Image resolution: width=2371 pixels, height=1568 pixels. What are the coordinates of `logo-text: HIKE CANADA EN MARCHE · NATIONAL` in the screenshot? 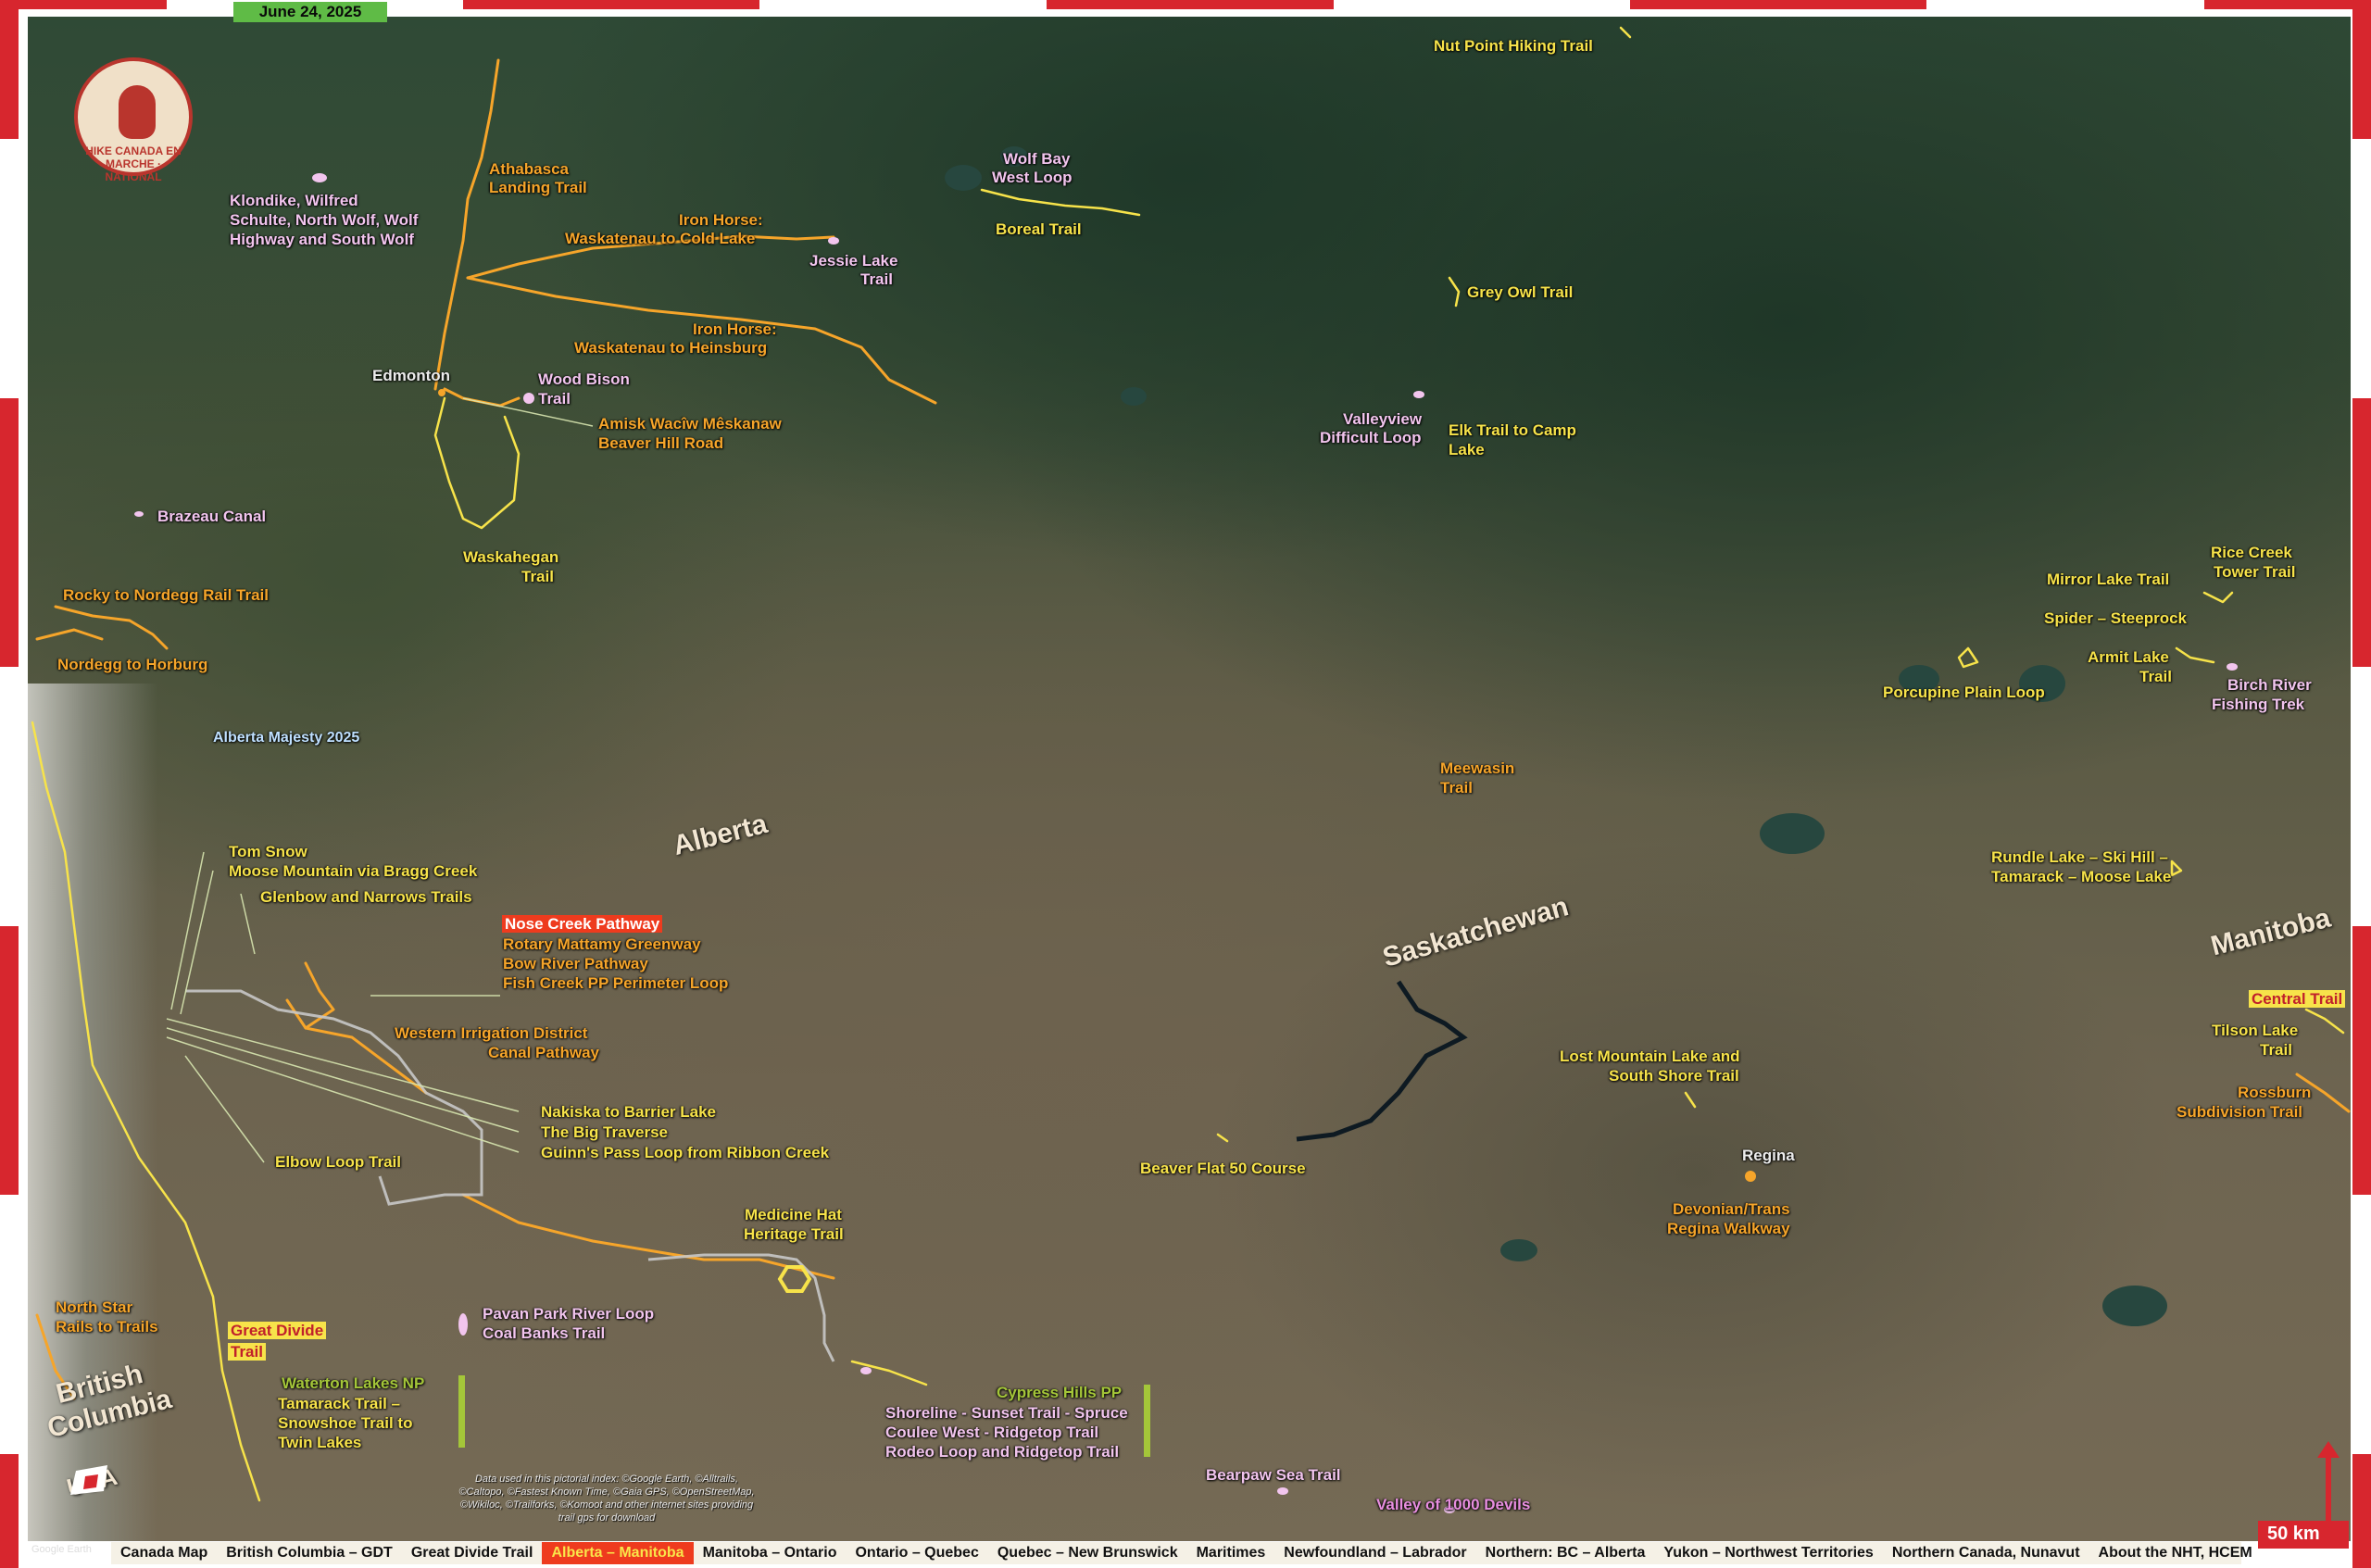 It's located at (133, 163).